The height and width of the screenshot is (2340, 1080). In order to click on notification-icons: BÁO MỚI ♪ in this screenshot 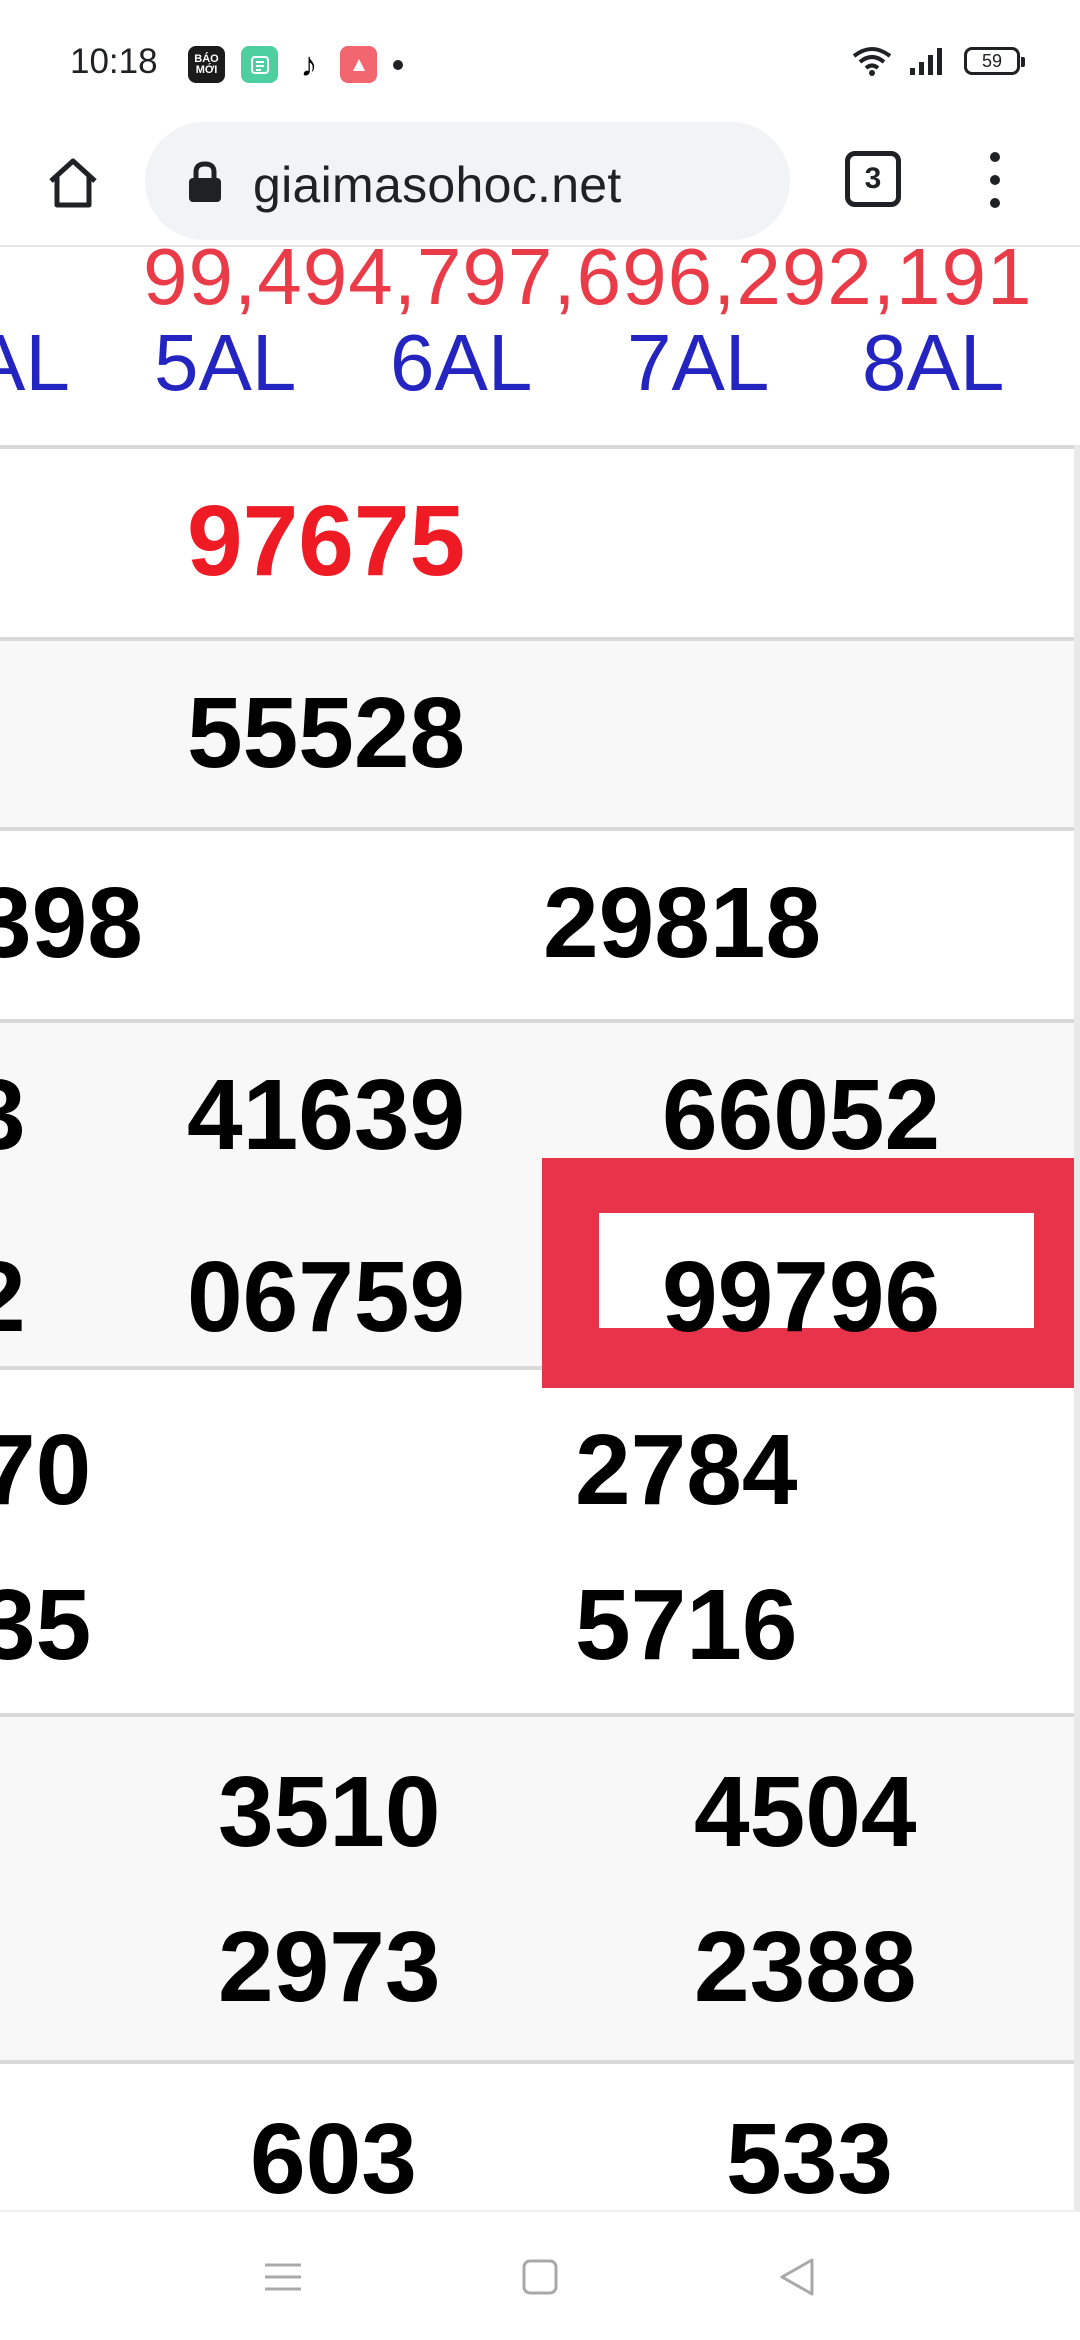, I will do `click(295, 64)`.